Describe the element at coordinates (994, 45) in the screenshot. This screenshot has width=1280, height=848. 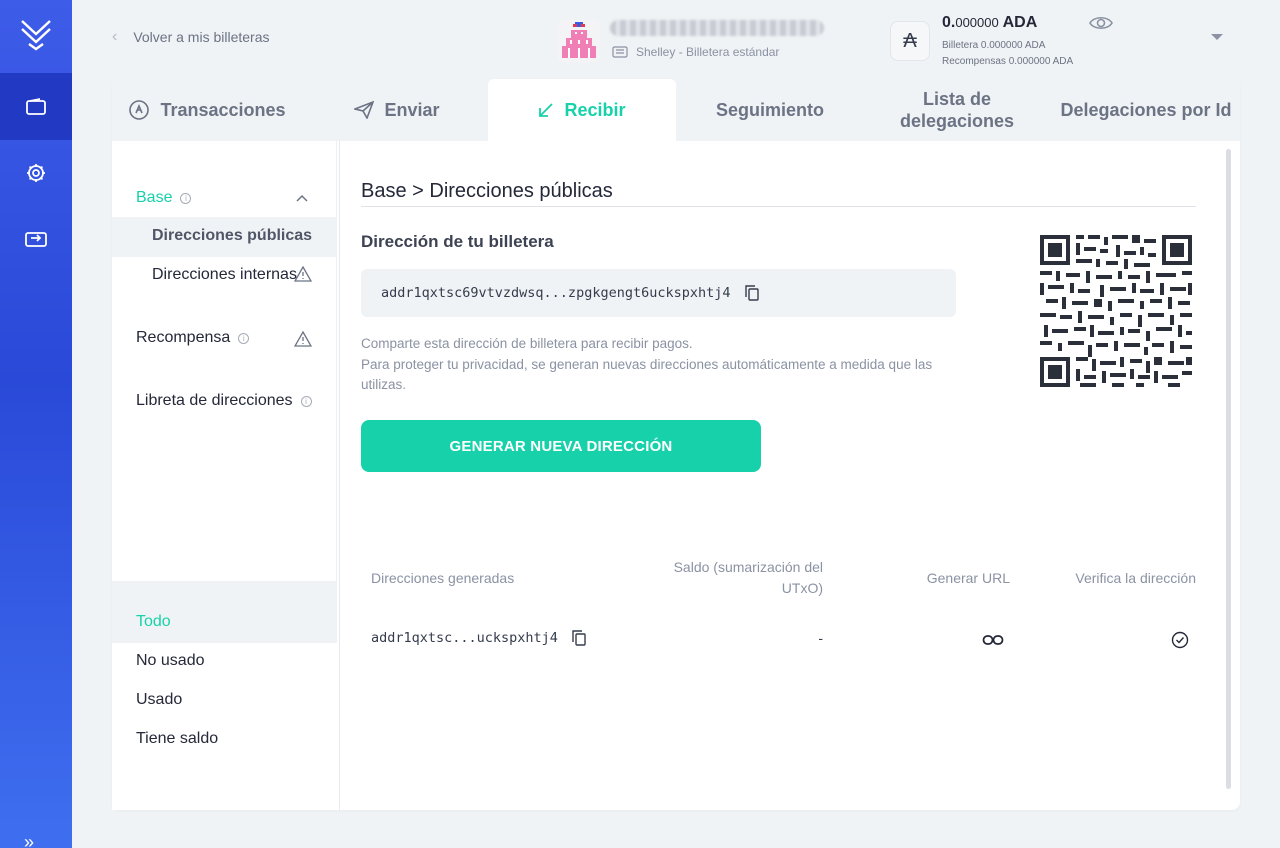
I see `wallet-balance-line: Billetera 0.000000 ADA` at that location.